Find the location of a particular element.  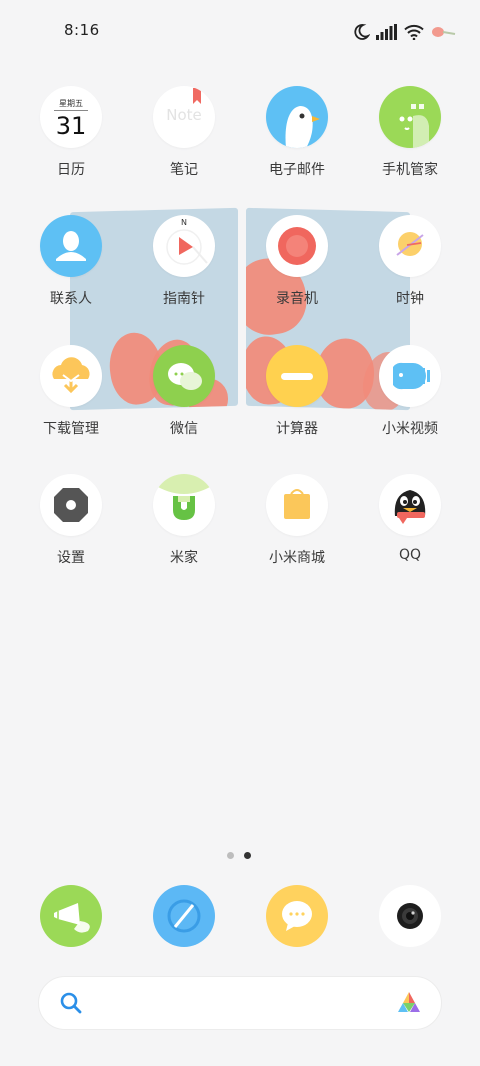

search-icon is located at coordinates (71, 1005).